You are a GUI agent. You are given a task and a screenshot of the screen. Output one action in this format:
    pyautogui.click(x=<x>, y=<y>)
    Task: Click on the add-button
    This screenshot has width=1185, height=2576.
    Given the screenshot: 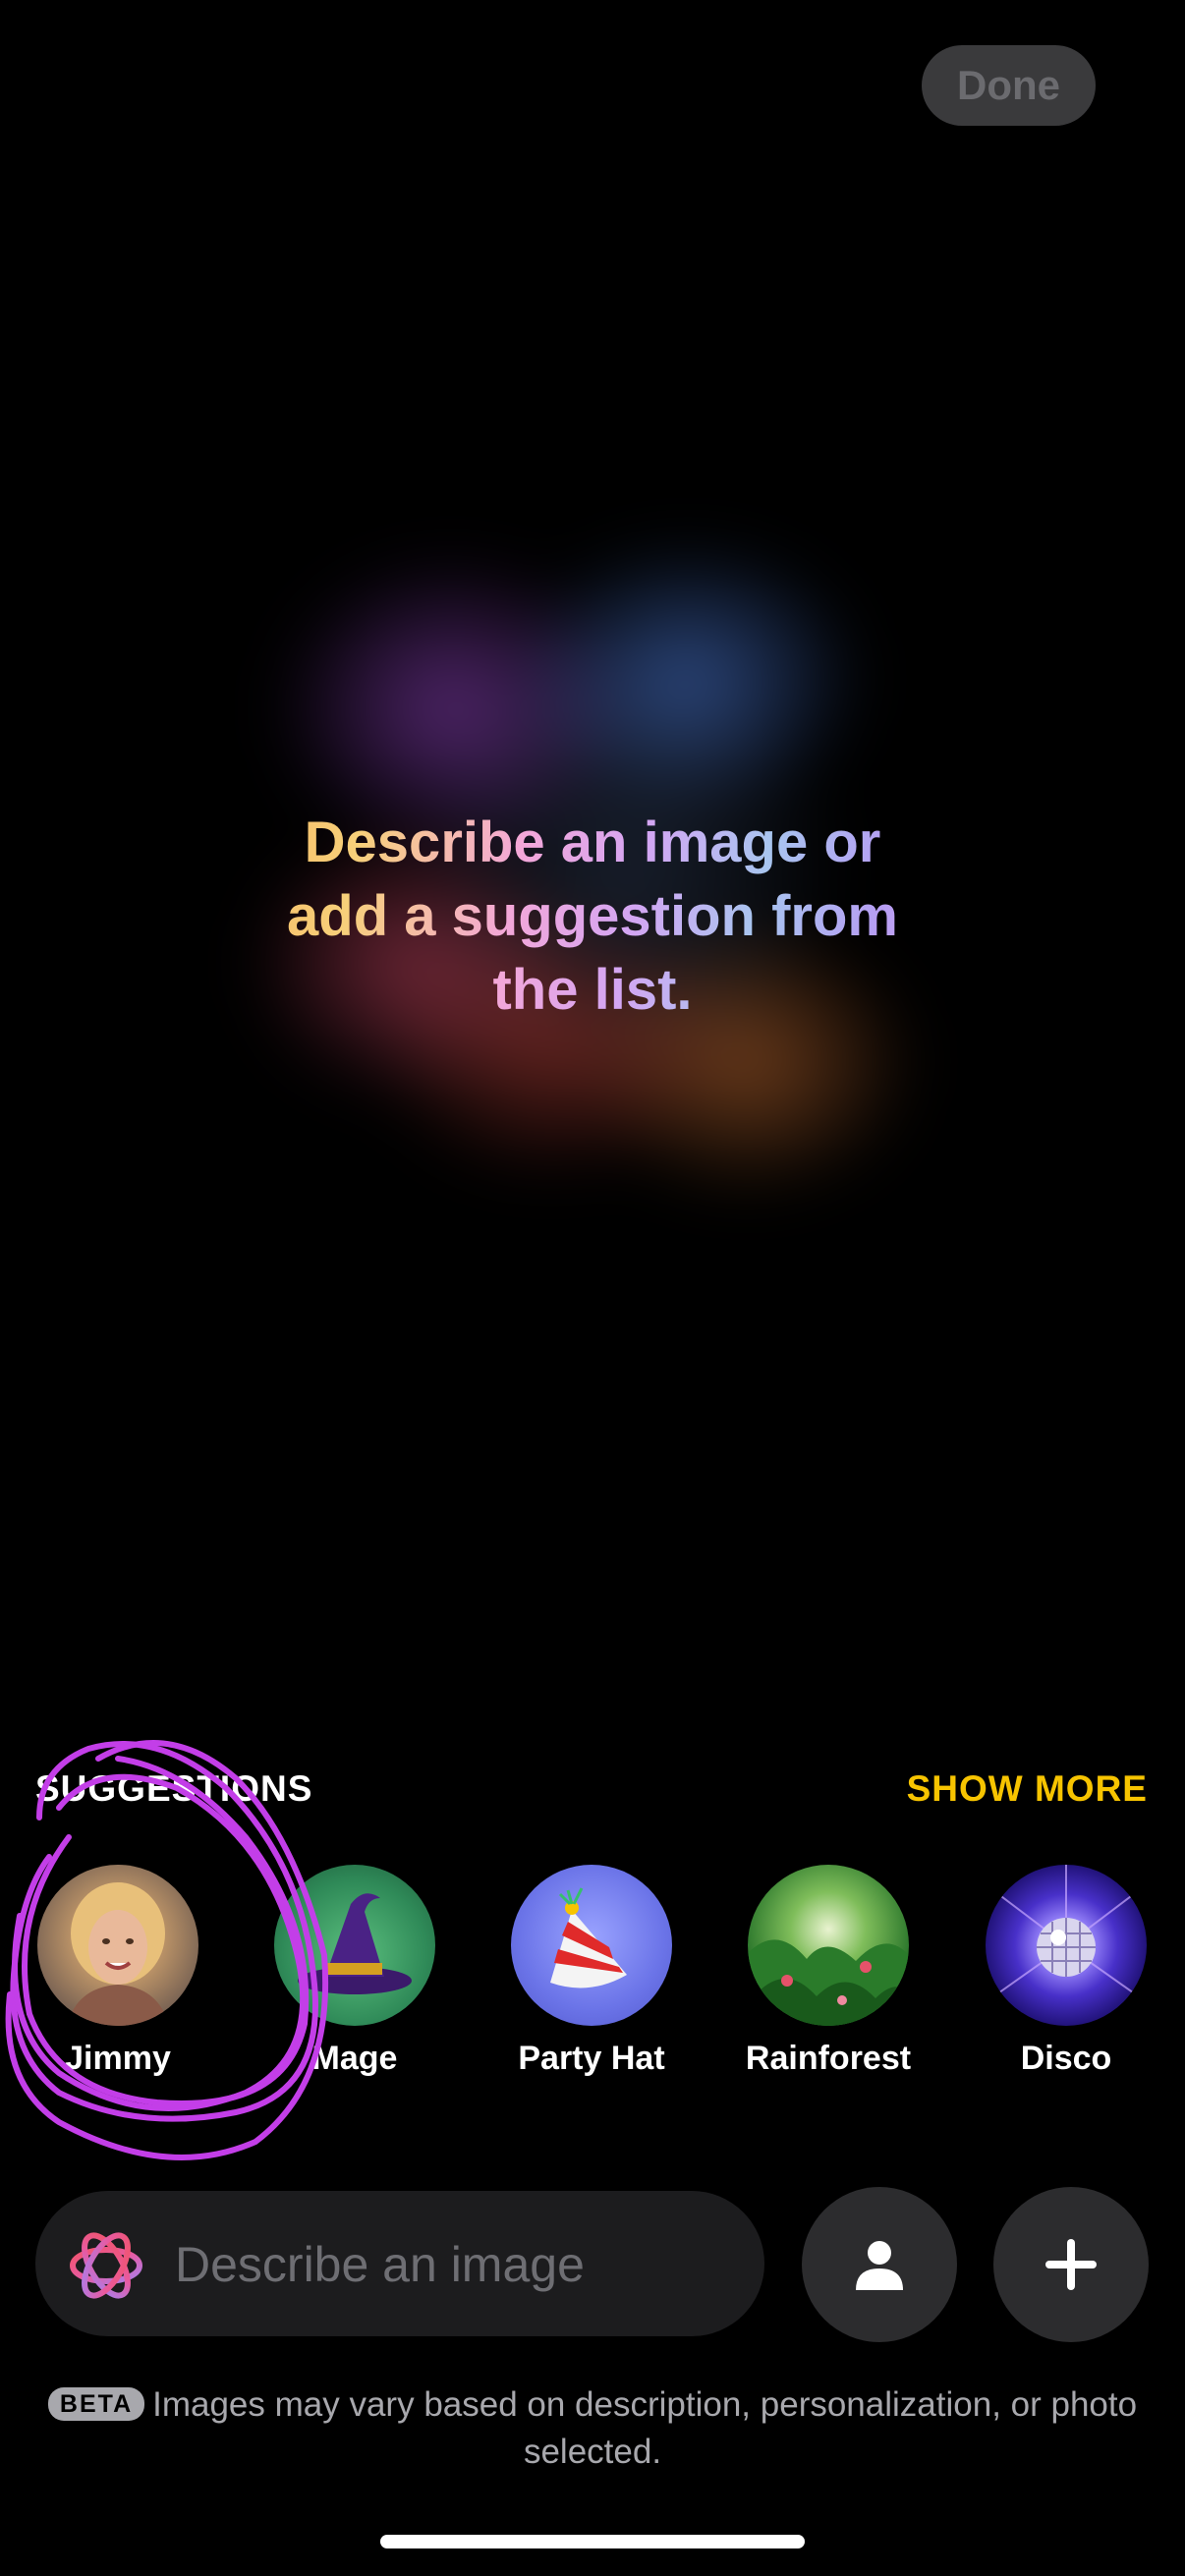 What is the action you would take?
    pyautogui.click(x=1071, y=2264)
    